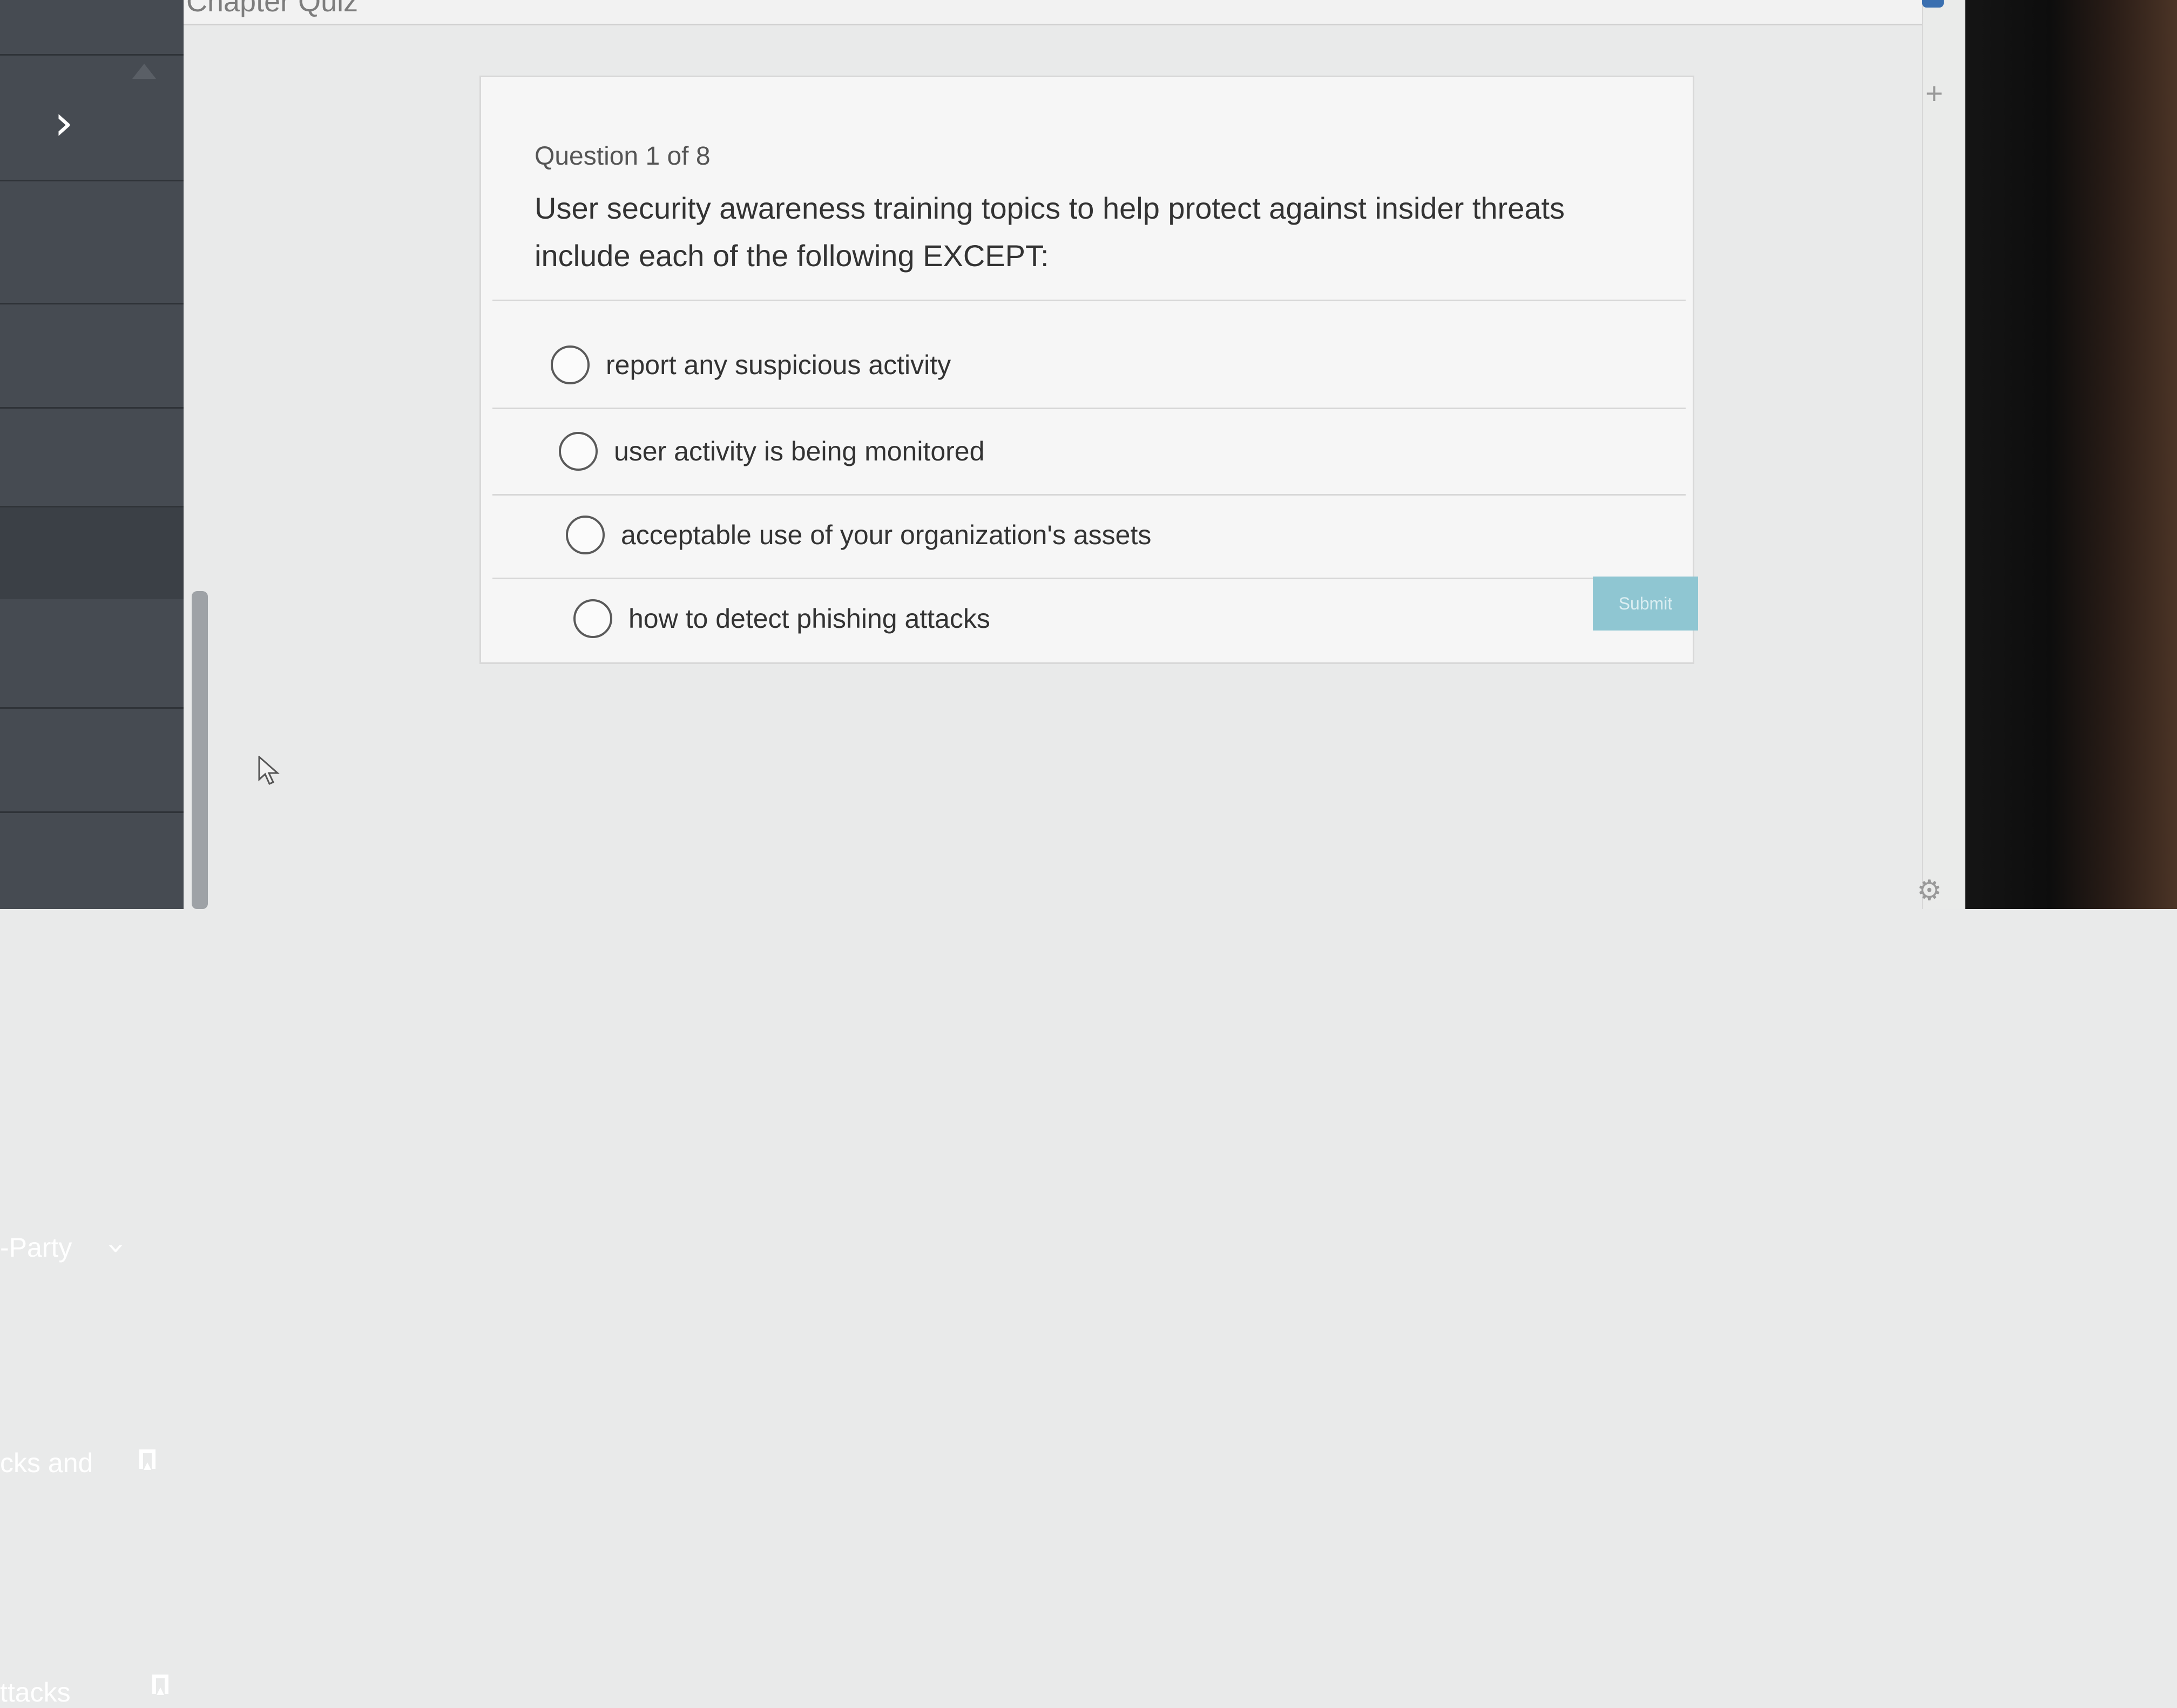  Describe the element at coordinates (778, 365) in the screenshot. I see `answer-label: report any suspicious activity` at that location.